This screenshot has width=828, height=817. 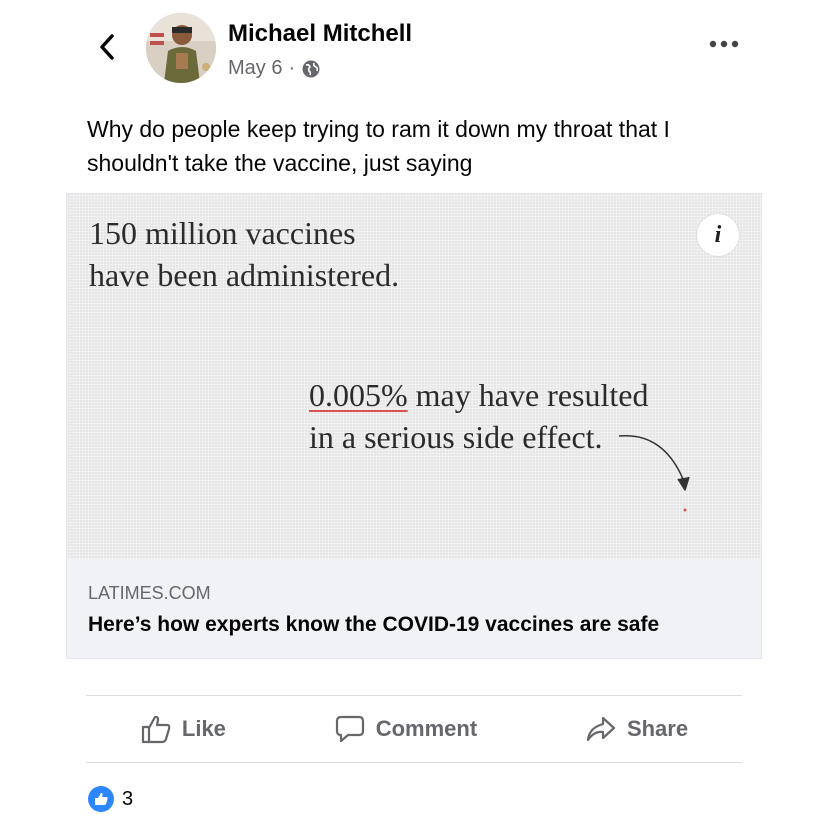 What do you see at coordinates (718, 235) in the screenshot?
I see `info-button: i` at bounding box center [718, 235].